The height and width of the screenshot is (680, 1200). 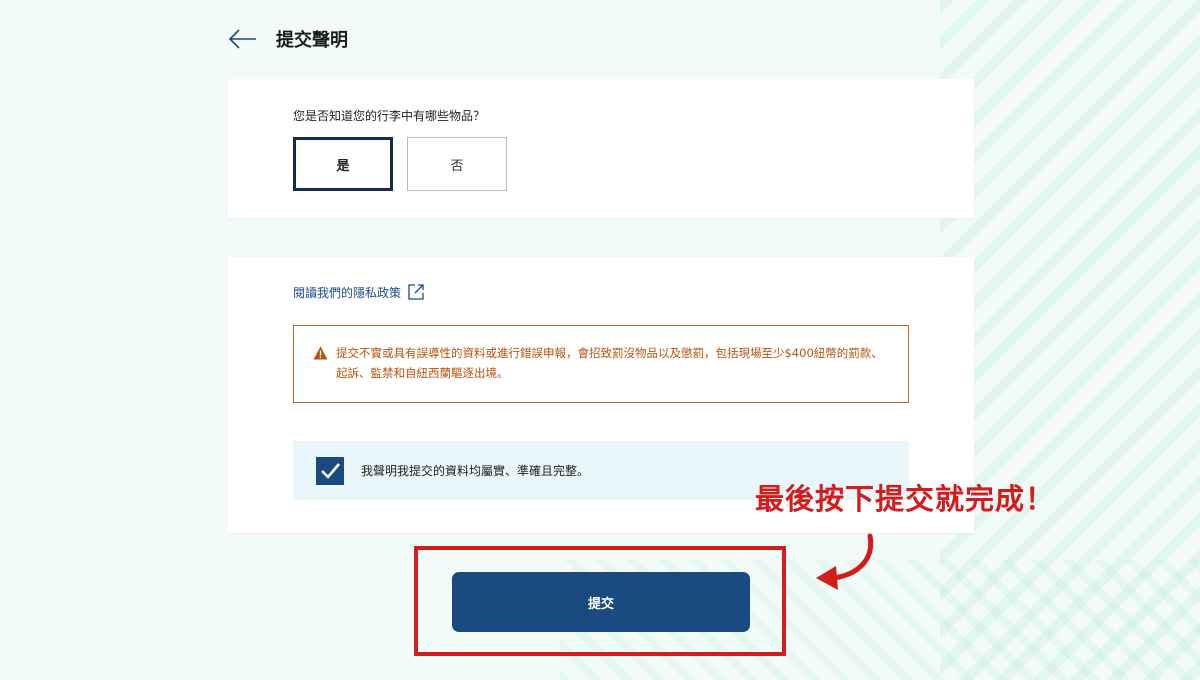 I want to click on declaration-checkbox, so click(x=330, y=470).